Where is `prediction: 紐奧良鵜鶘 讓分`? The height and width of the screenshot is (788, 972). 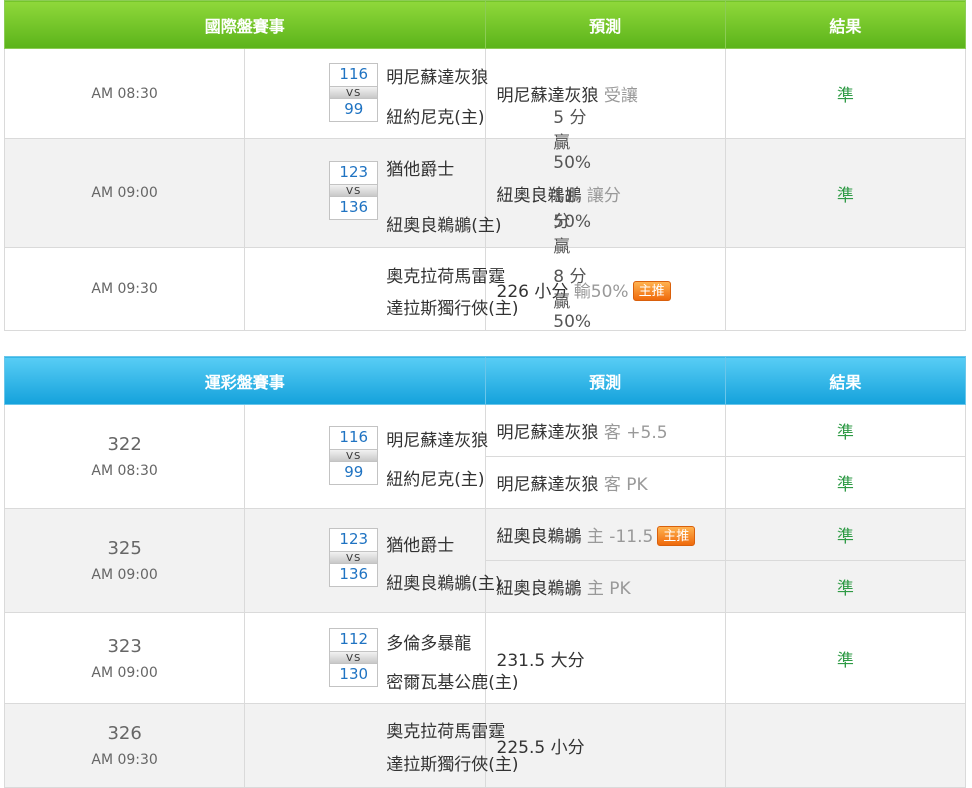
prediction: 紐奧良鵜鶘 讓分 is located at coordinates (605, 193).